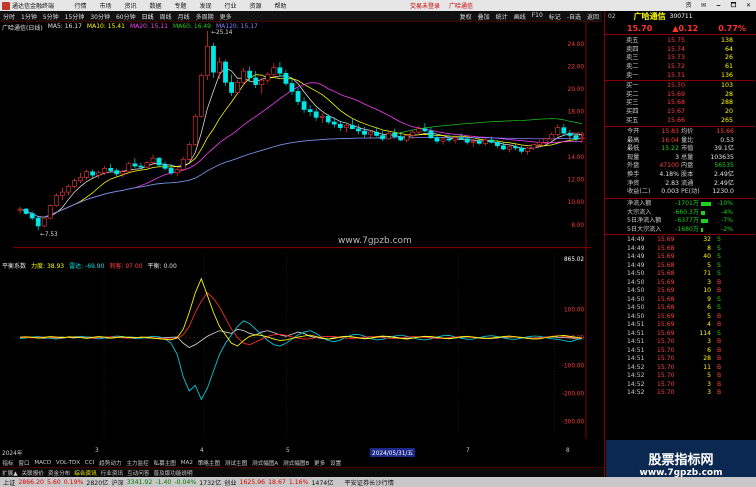 The image size is (756, 487). Describe the element at coordinates (680, 112) in the screenshot. I see `bid-row: 买四 15.67 20` at that location.